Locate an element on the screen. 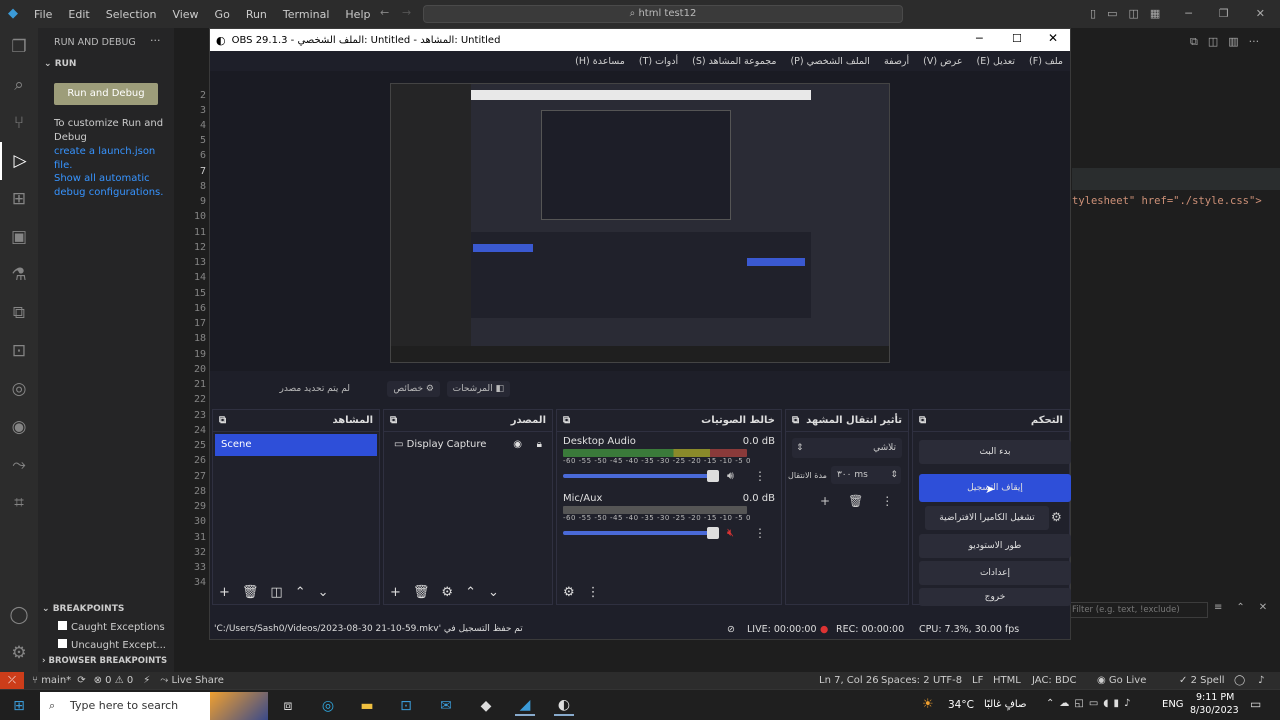 This screenshot has height=720, width=1280. remote-explorer-icon: ▣ is located at coordinates (19, 237).